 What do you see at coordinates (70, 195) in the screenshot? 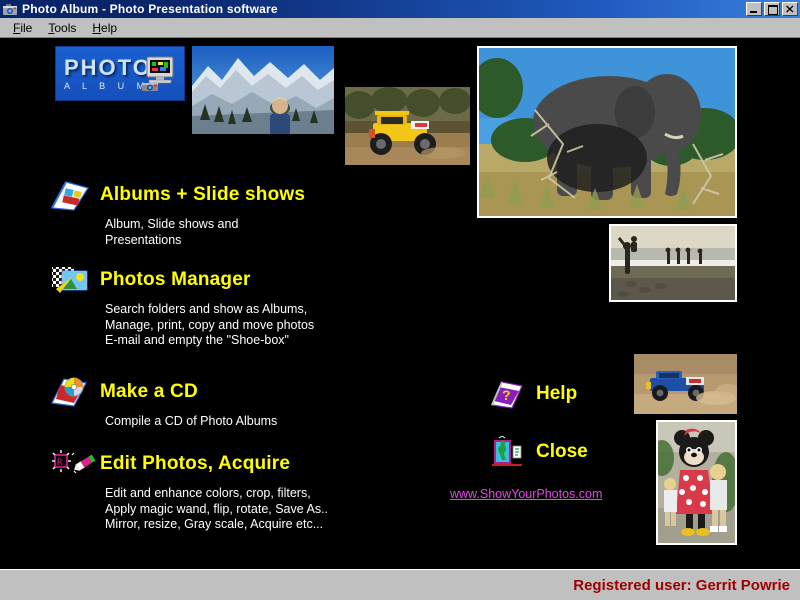
I see `album-book-icon` at bounding box center [70, 195].